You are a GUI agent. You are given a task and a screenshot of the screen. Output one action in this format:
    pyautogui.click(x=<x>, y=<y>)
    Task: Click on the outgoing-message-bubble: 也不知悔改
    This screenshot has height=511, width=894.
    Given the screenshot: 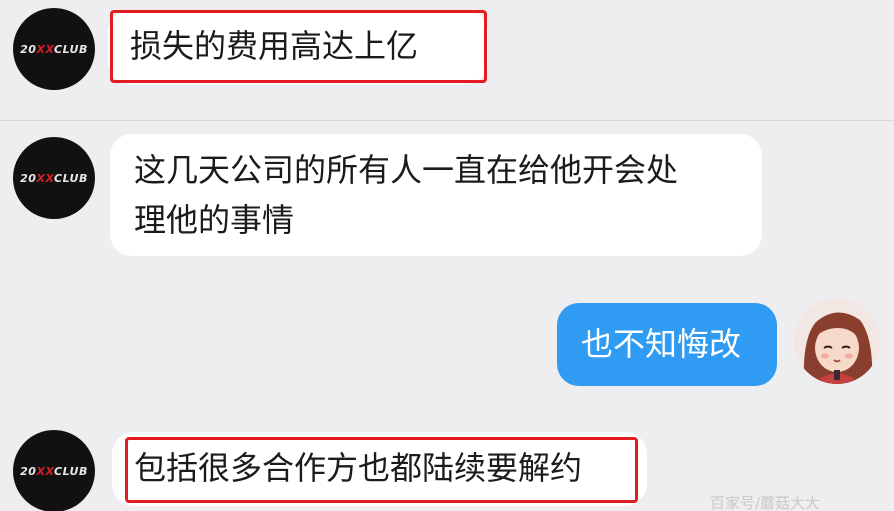 What is the action you would take?
    pyautogui.click(x=667, y=344)
    